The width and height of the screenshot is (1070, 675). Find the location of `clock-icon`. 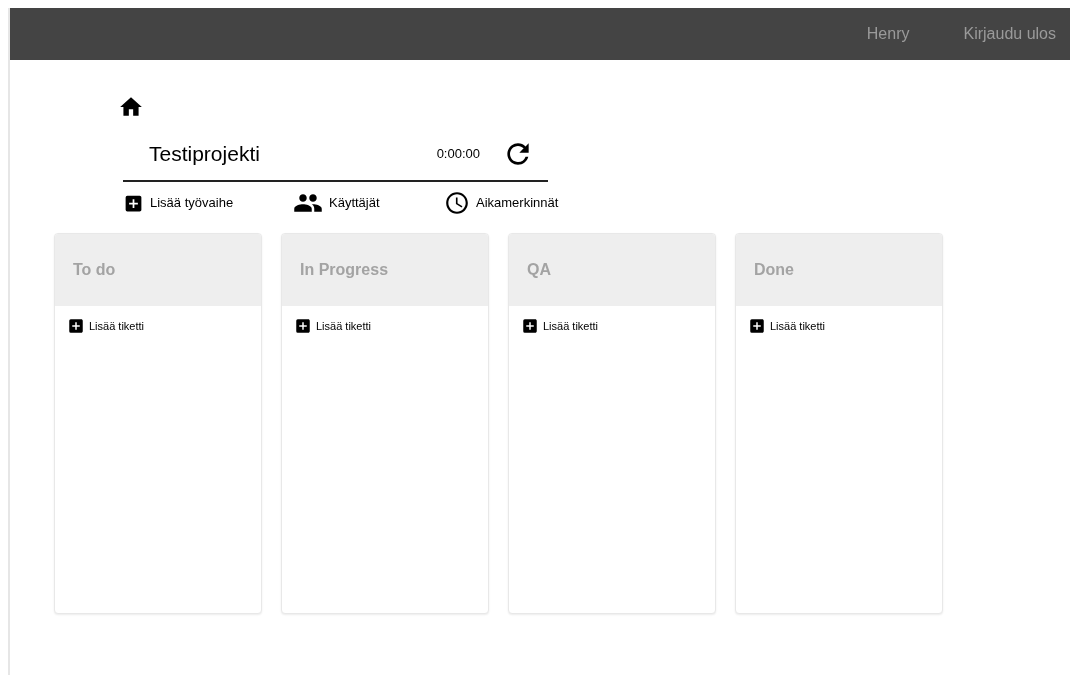

clock-icon is located at coordinates (457, 203).